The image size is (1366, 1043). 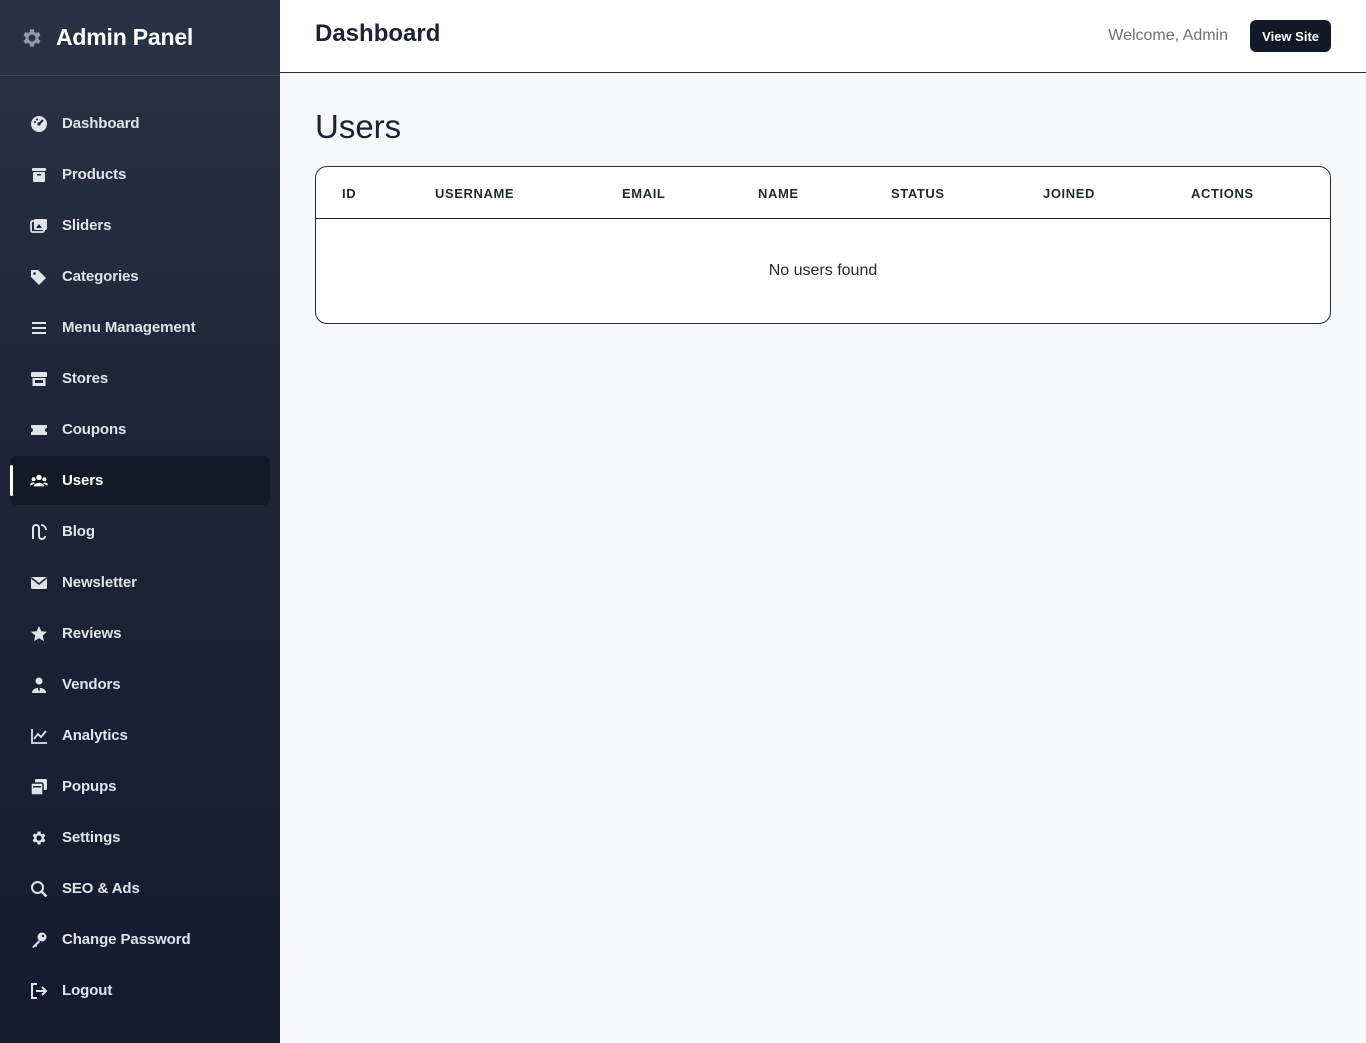 I want to click on page-title: Users, so click(x=358, y=126).